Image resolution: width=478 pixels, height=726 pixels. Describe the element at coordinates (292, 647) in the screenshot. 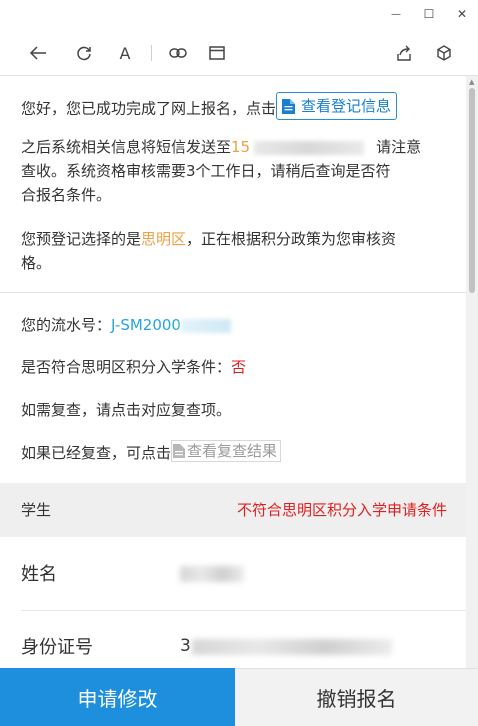

I see `id-number-redacted` at that location.